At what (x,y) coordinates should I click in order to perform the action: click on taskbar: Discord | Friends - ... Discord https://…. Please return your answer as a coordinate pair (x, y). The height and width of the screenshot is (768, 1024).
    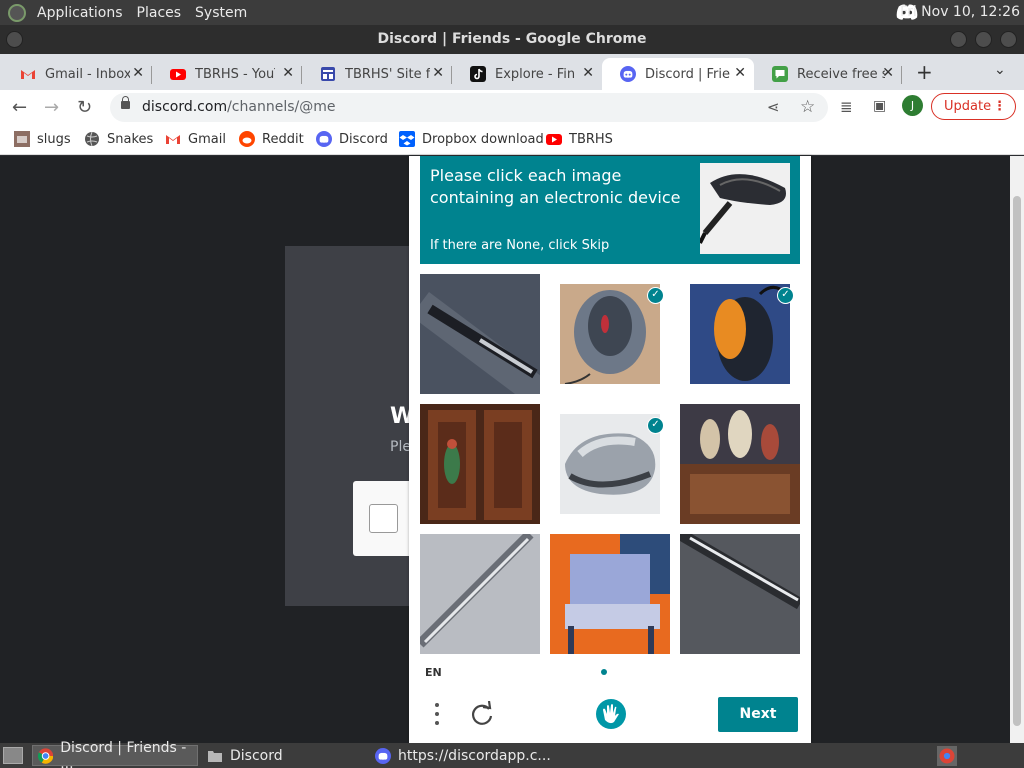
    Looking at the image, I should click on (512, 754).